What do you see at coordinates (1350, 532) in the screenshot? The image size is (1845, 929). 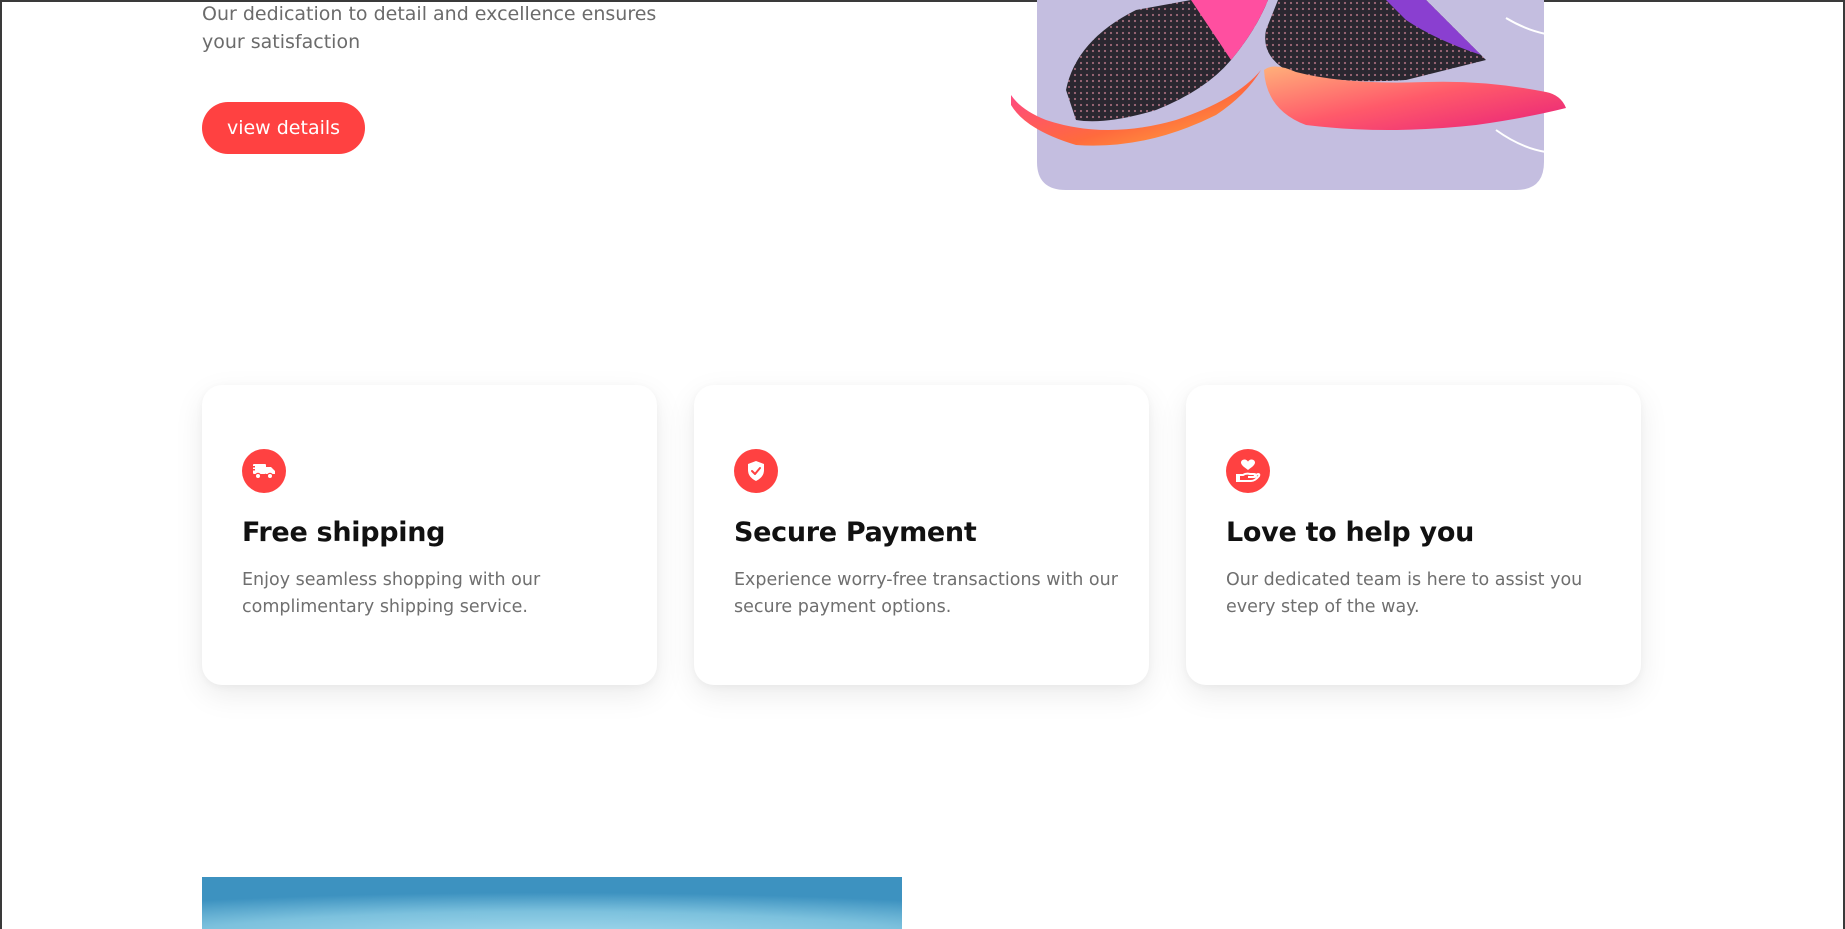 I see `feature-title: Love to help you` at bounding box center [1350, 532].